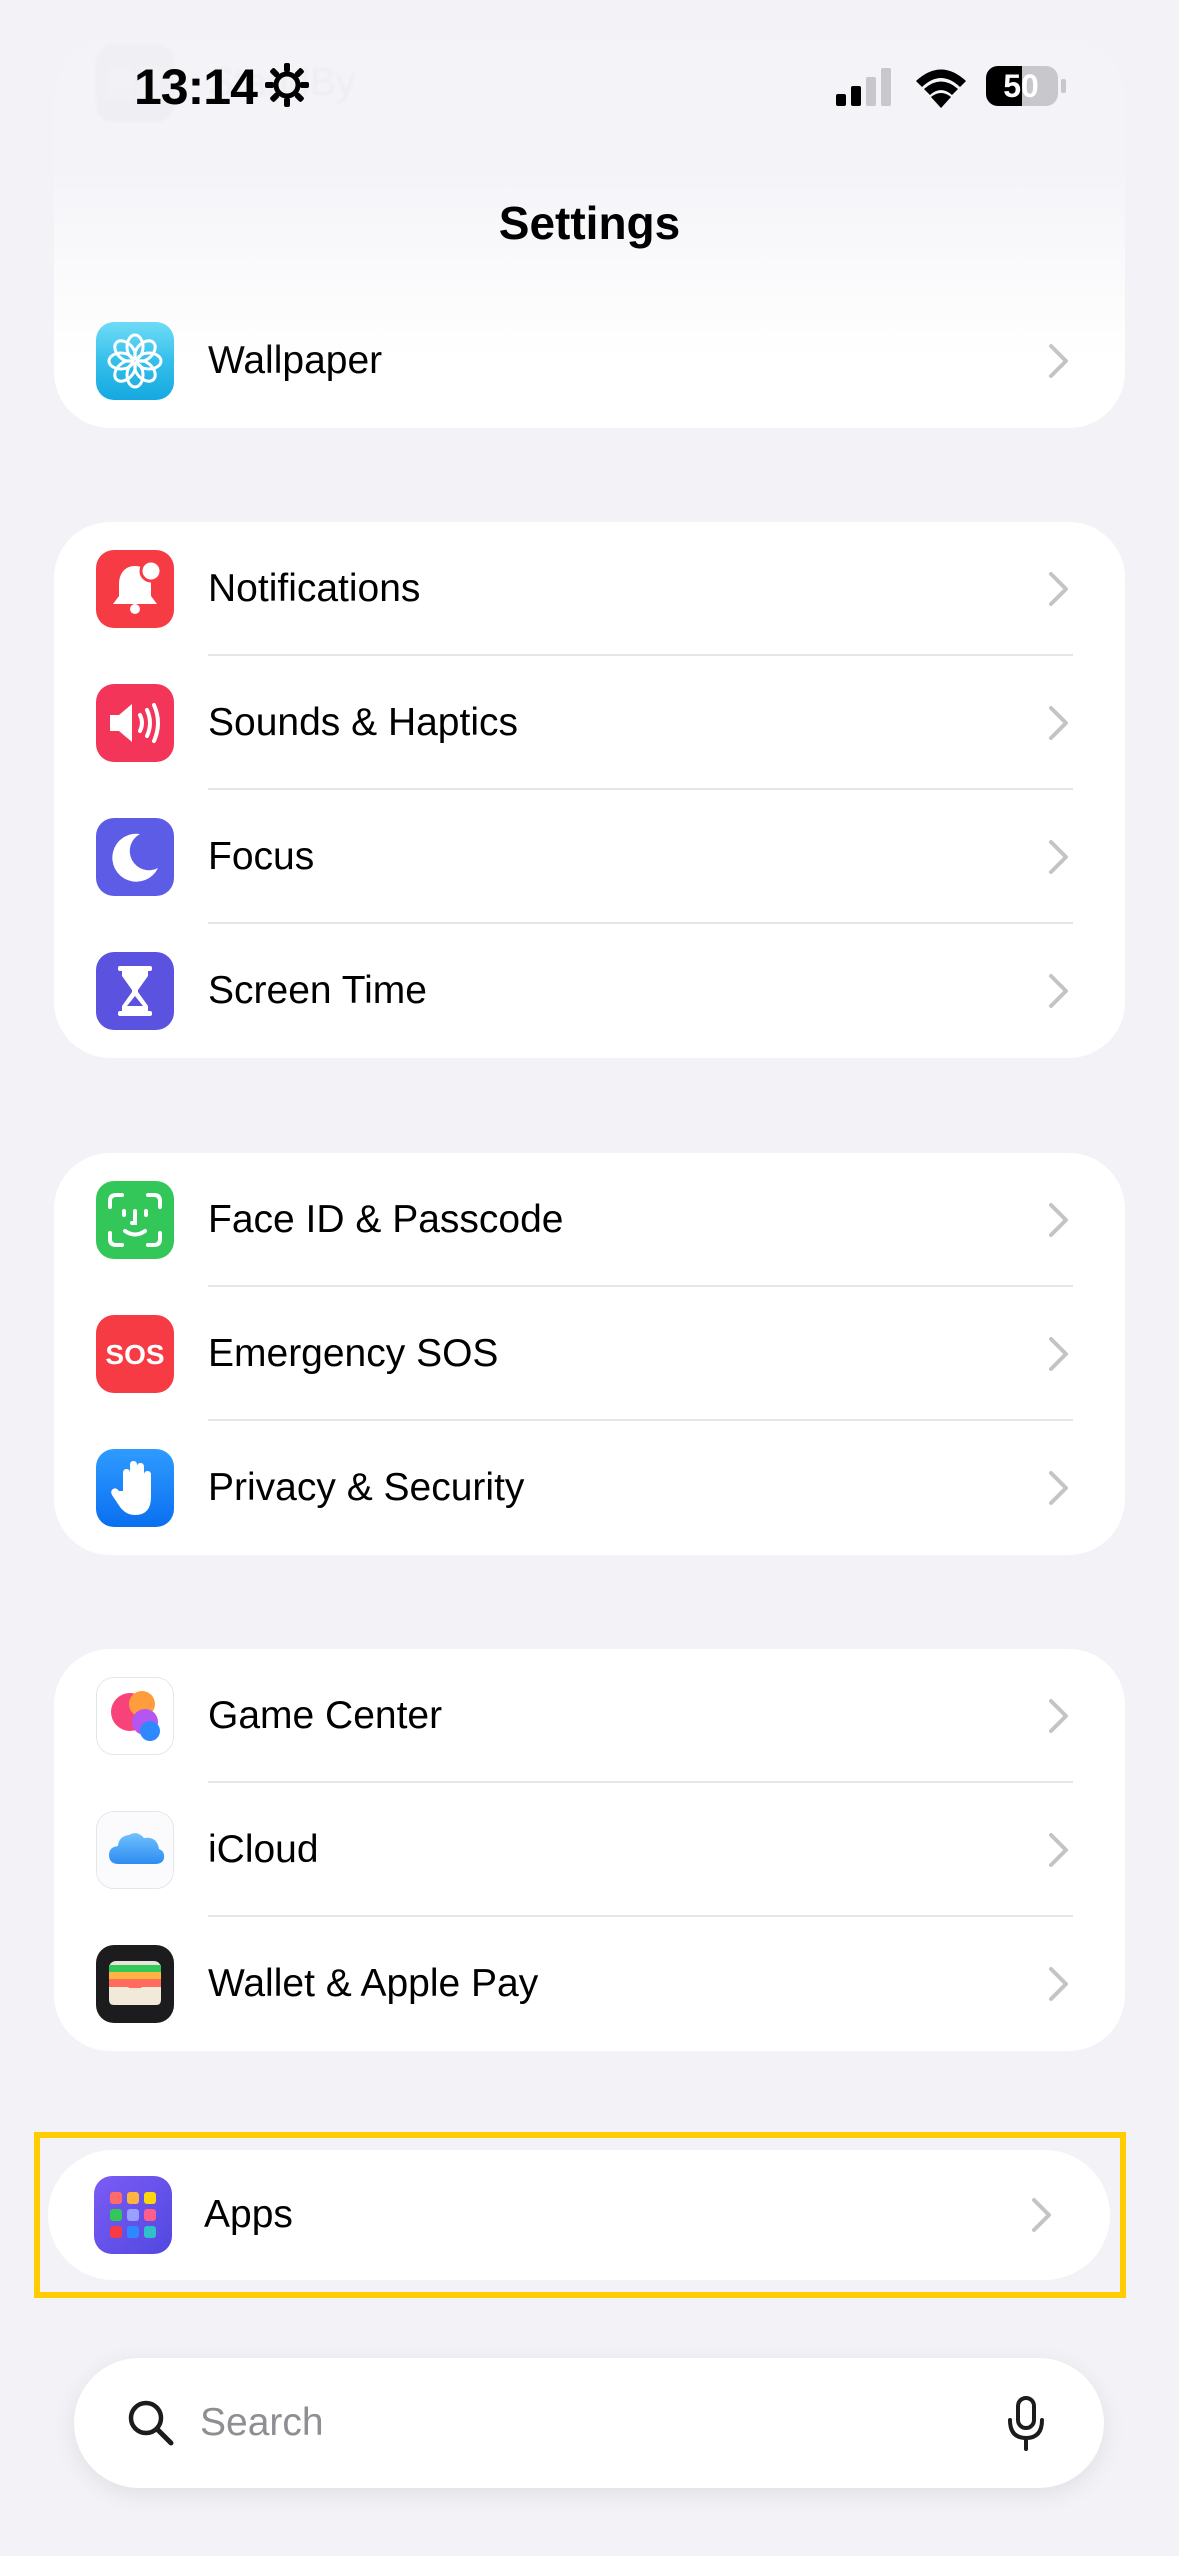 The width and height of the screenshot is (1179, 2556). What do you see at coordinates (589, 589) in the screenshot?
I see `settings-row-notifications: Notifications` at bounding box center [589, 589].